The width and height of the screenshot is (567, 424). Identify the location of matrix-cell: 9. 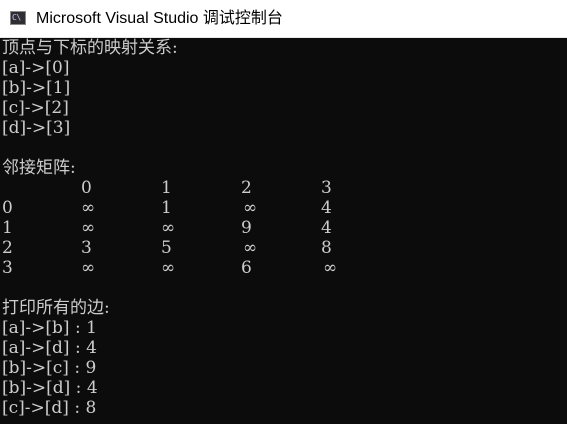
(246, 228).